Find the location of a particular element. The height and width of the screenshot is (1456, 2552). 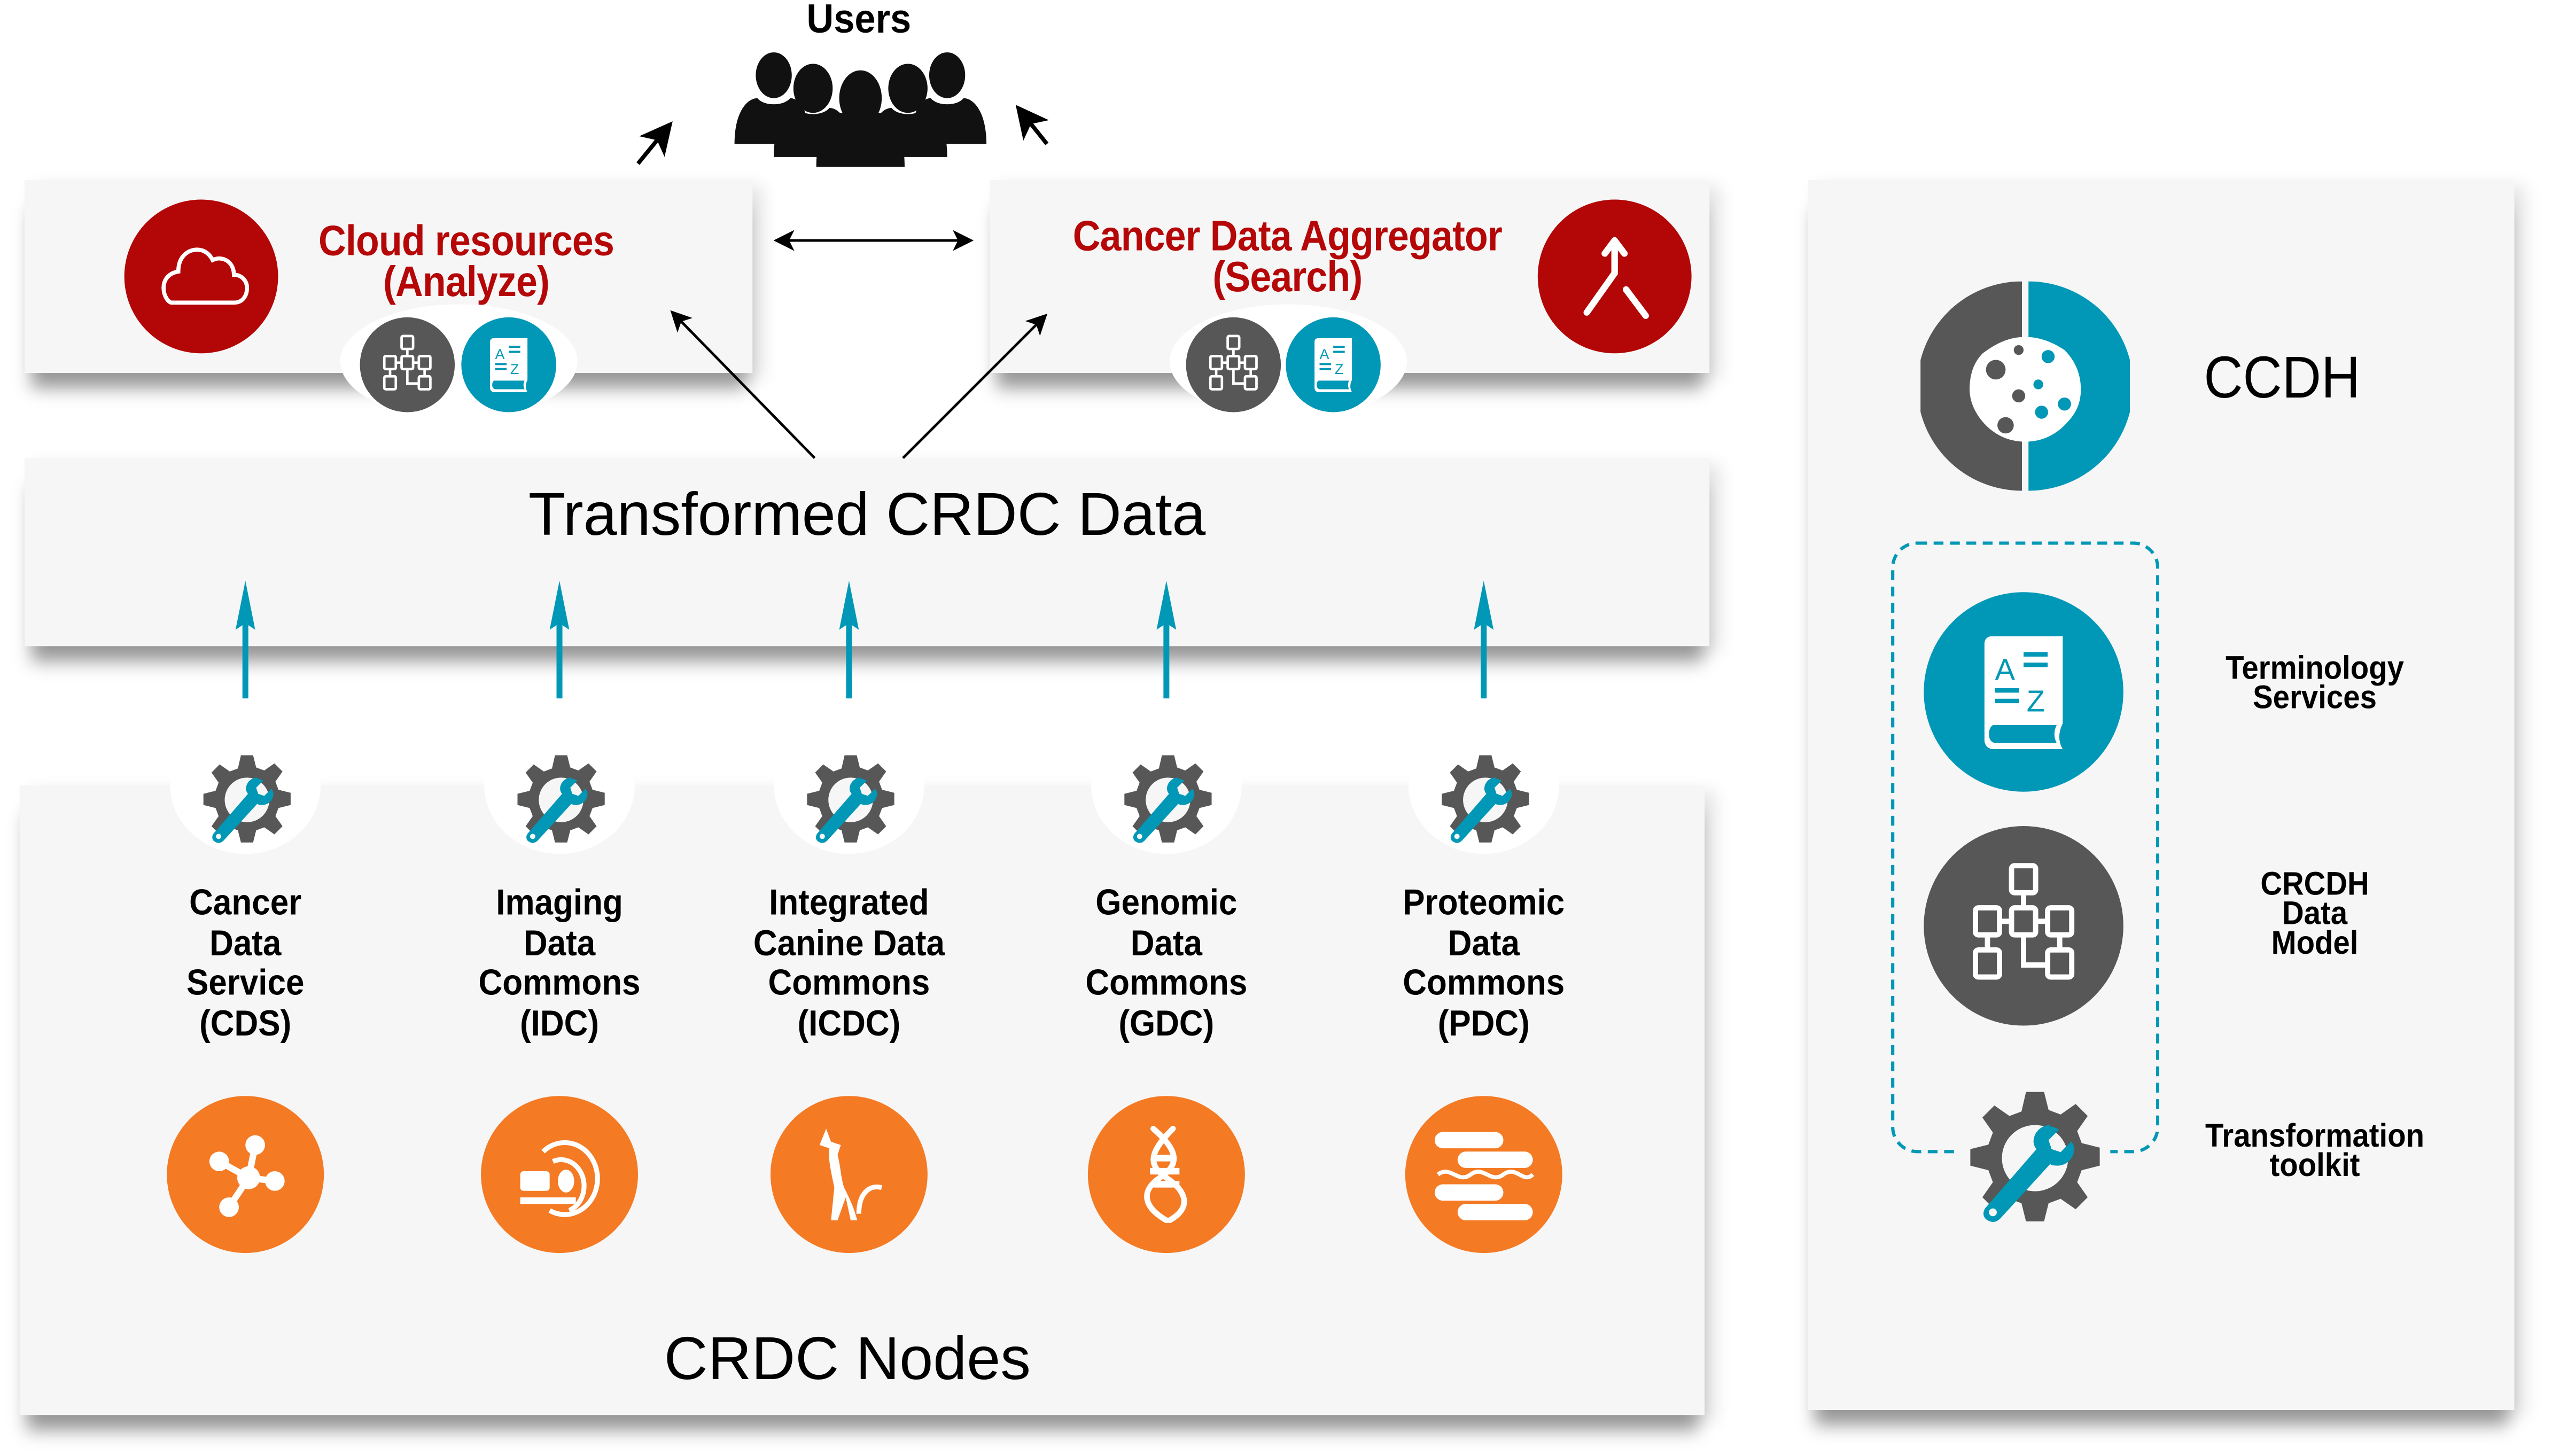

mri-scanner-icon is located at coordinates (559, 1175).